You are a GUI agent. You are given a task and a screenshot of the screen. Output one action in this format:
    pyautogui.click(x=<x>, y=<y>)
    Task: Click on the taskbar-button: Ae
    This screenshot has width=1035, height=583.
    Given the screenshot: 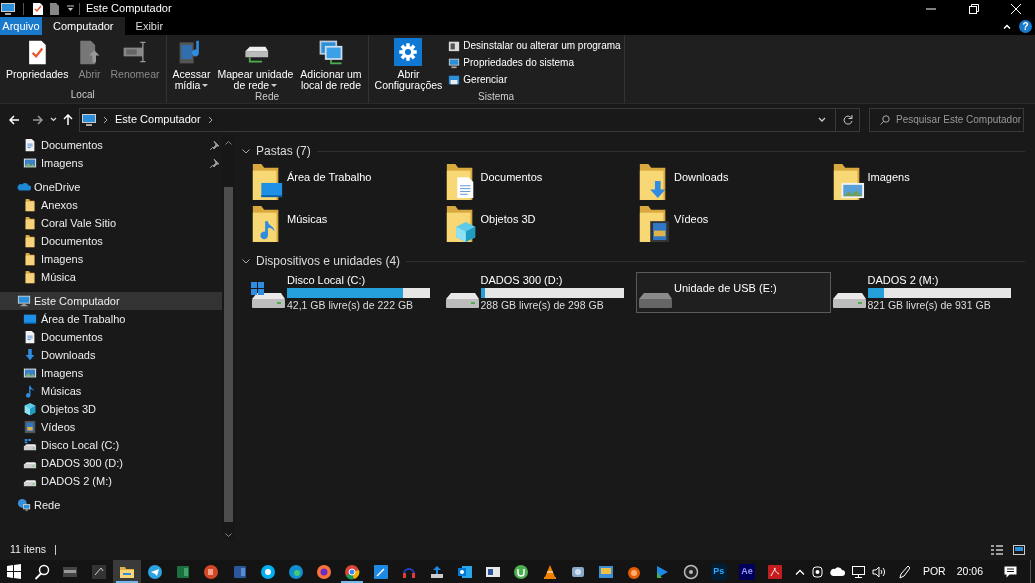 What is the action you would take?
    pyautogui.click(x=747, y=571)
    